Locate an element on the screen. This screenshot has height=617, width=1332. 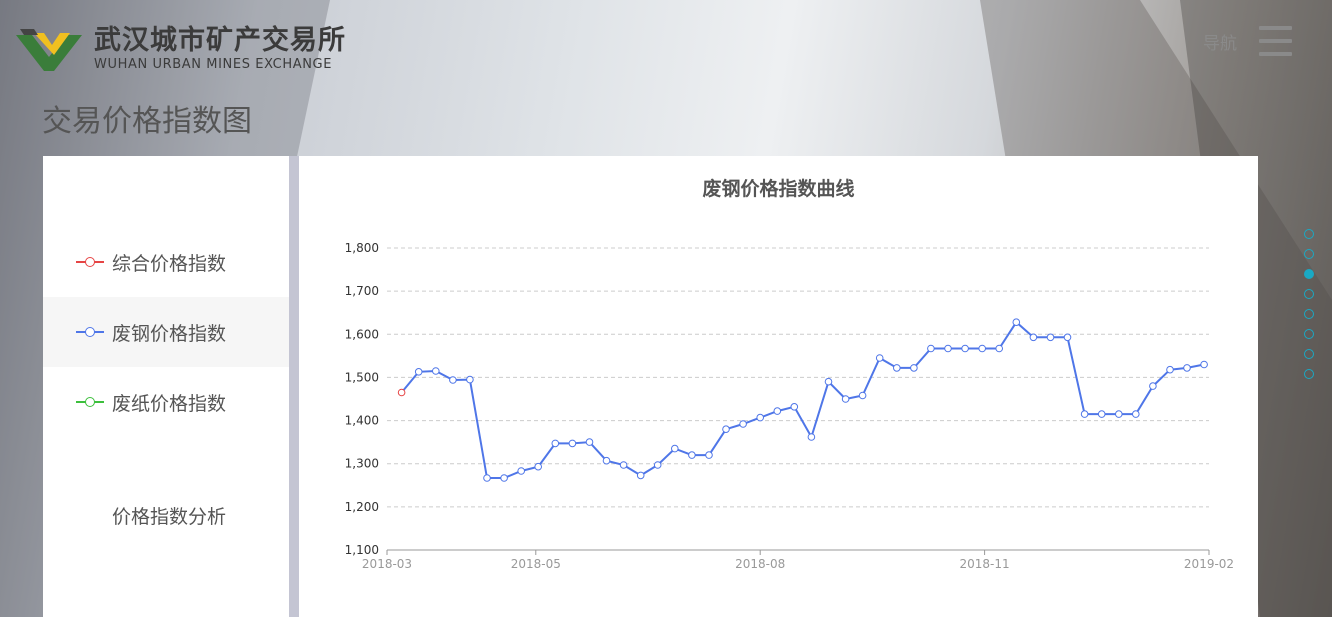
x-tick-label: 2018-05 is located at coordinates (536, 564).